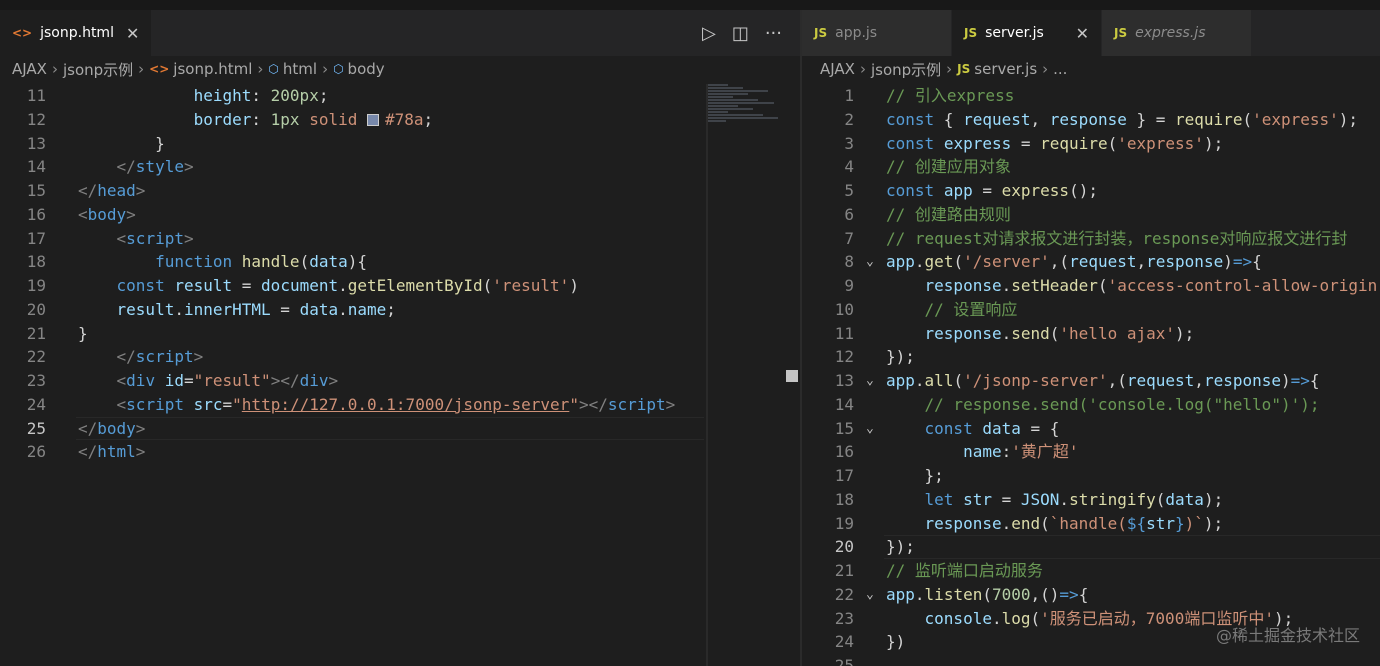 The height and width of the screenshot is (666, 1380). I want to click on scrollbar-slider, so click(792, 376).